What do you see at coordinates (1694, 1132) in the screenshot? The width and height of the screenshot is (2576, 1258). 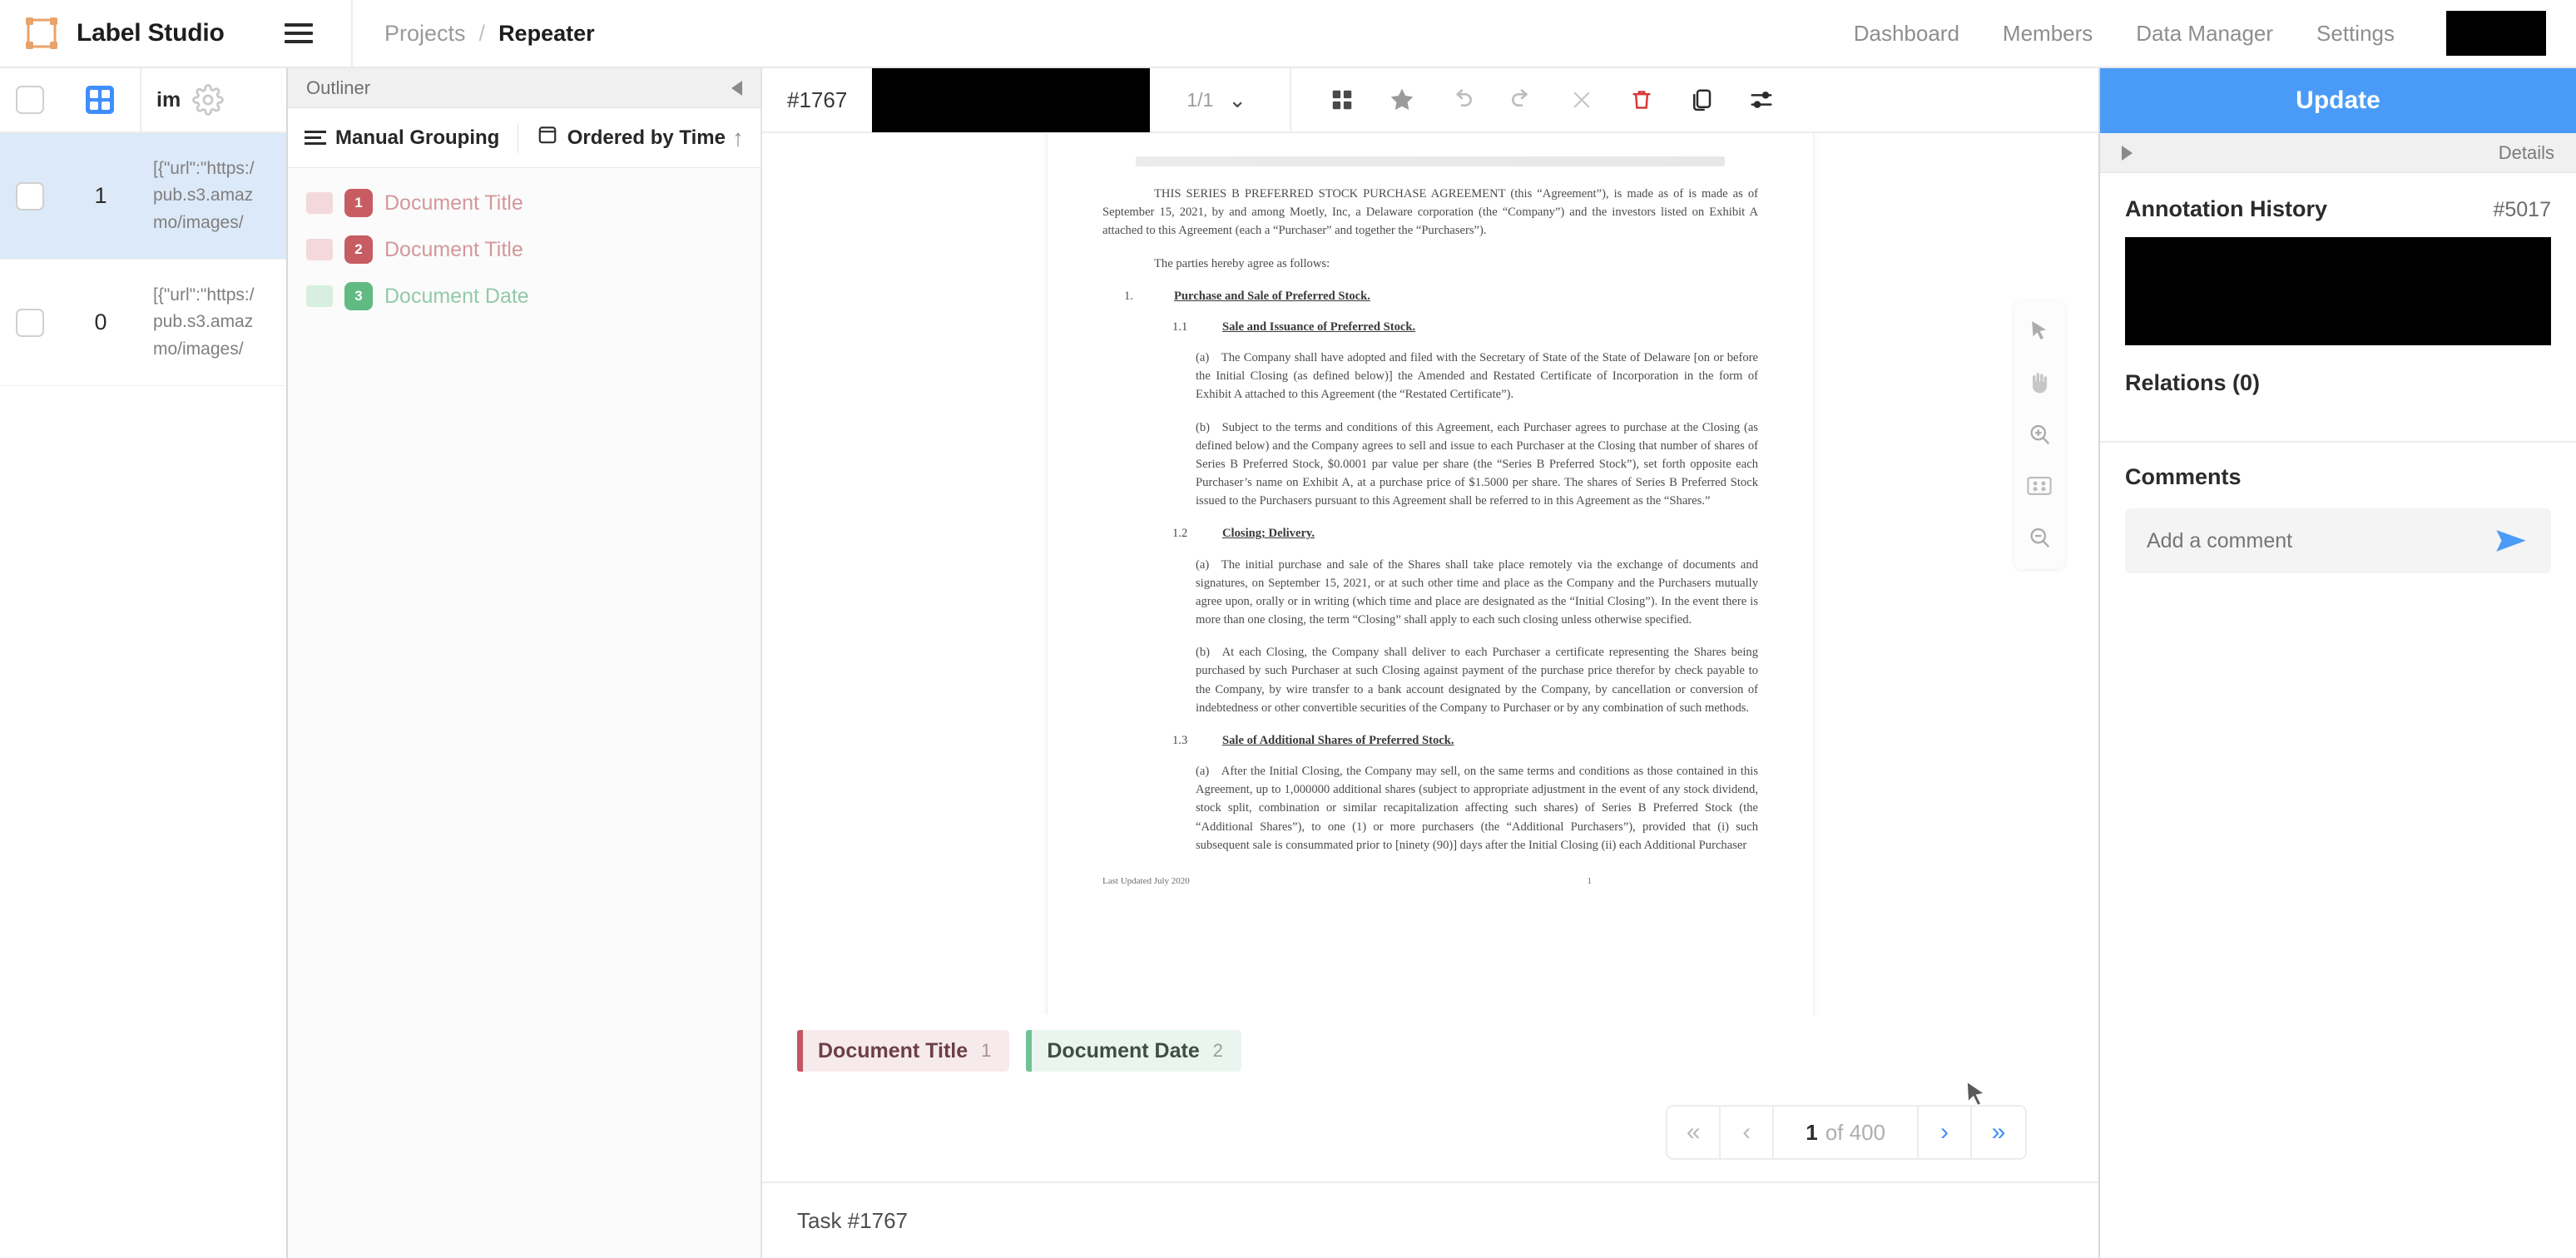 I see `pagination-first-button: «` at bounding box center [1694, 1132].